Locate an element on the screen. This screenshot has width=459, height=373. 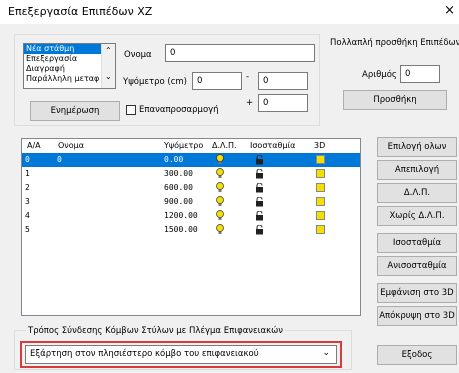
scroll-up-icon: ⌃ is located at coordinates (108, 50).